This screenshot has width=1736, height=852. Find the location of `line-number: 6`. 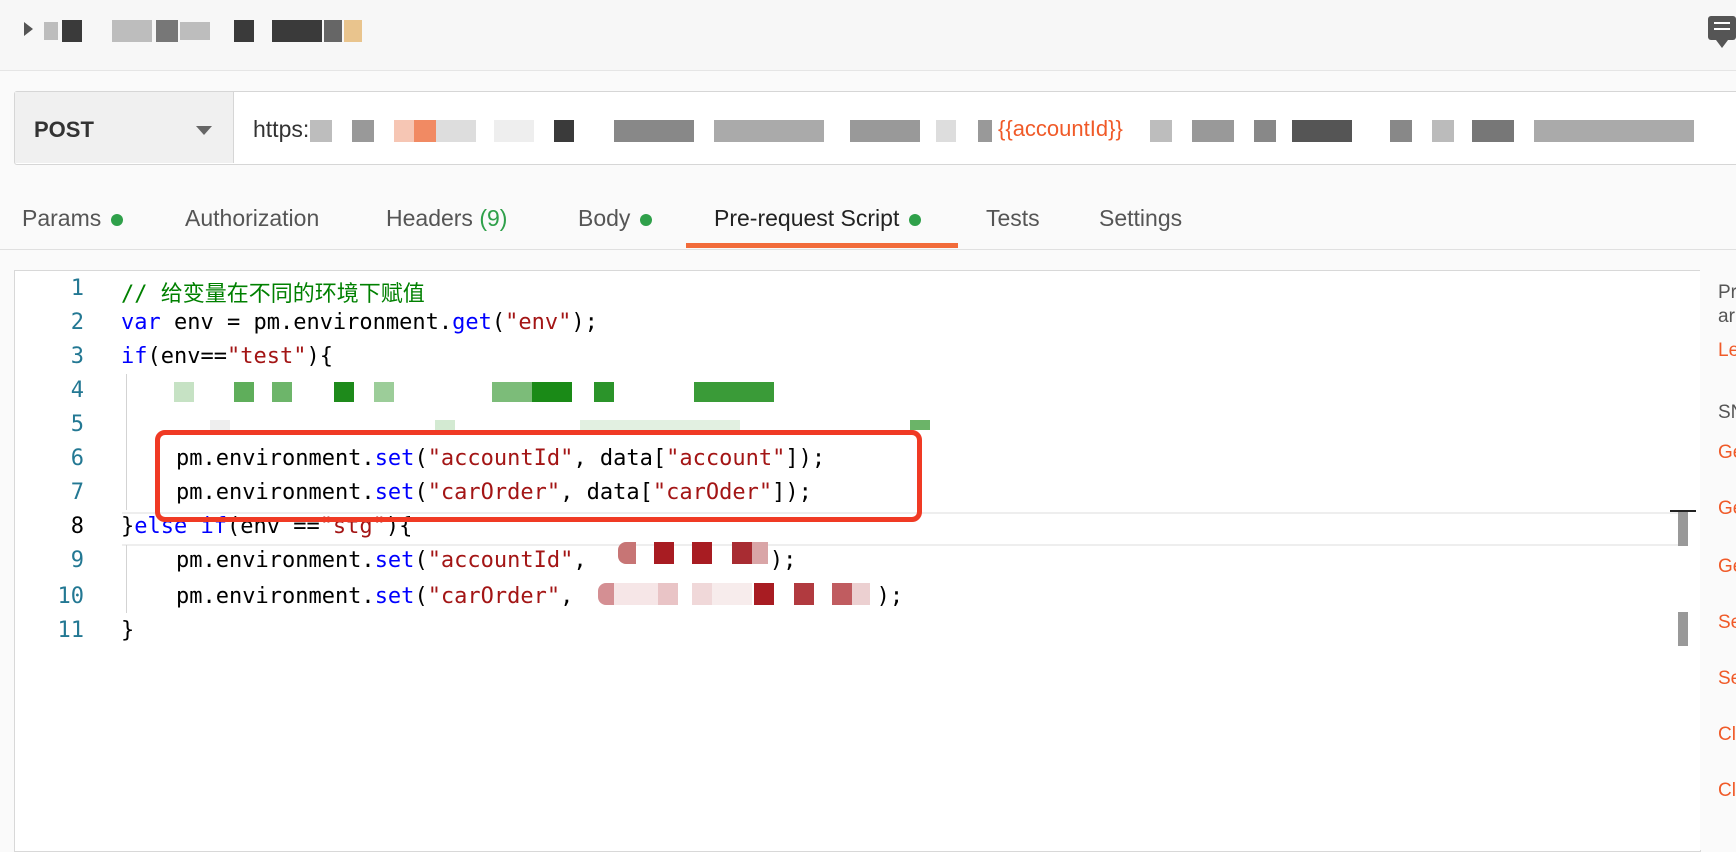

line-number: 6 is located at coordinates (77, 458).